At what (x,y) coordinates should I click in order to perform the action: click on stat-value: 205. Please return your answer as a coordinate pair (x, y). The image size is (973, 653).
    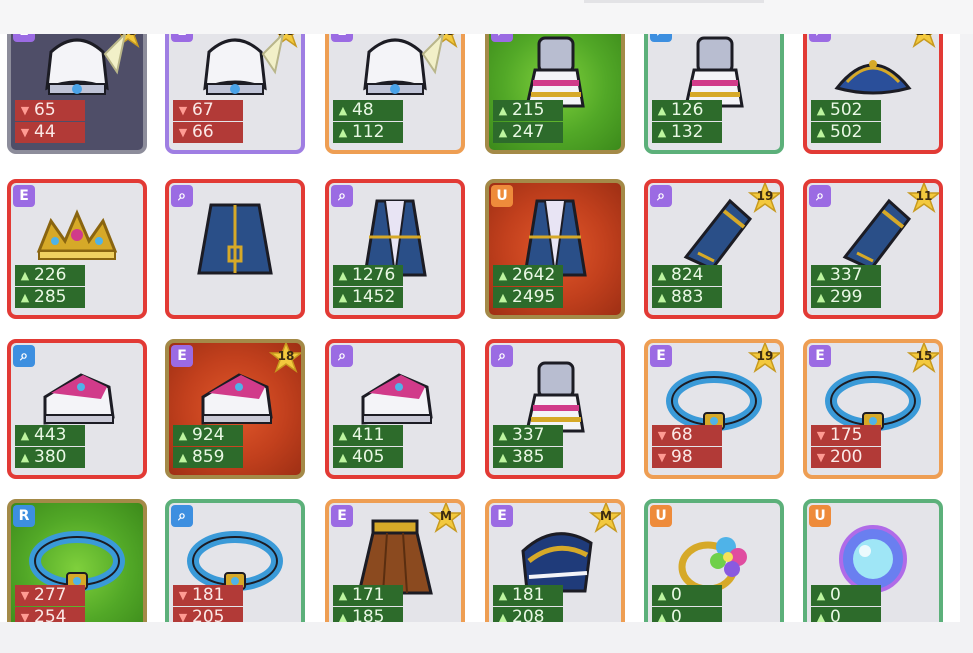
    Looking at the image, I should click on (208, 614).